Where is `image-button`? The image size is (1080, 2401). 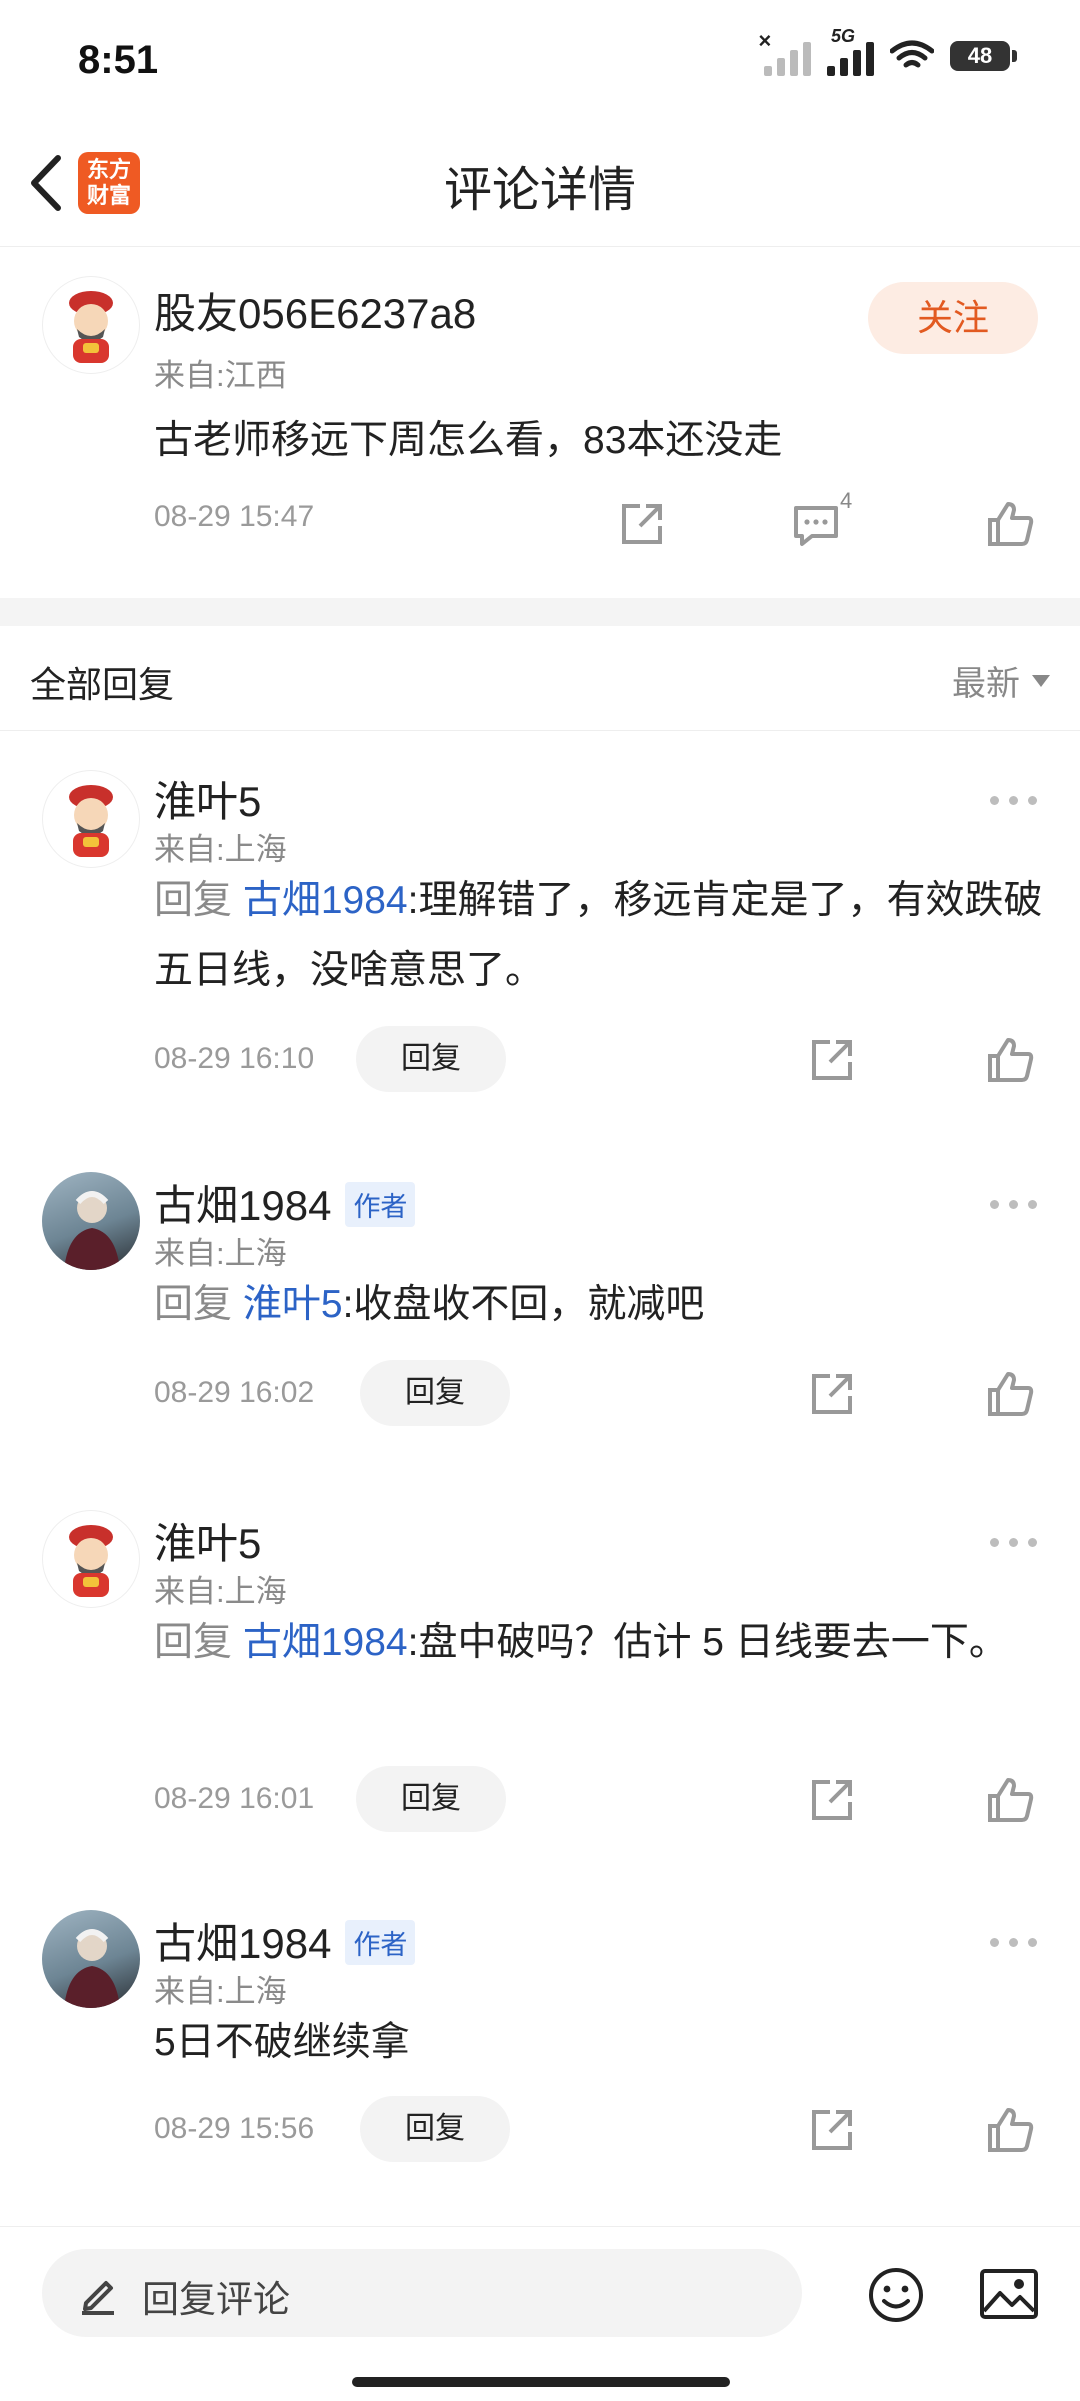 image-button is located at coordinates (1009, 2295).